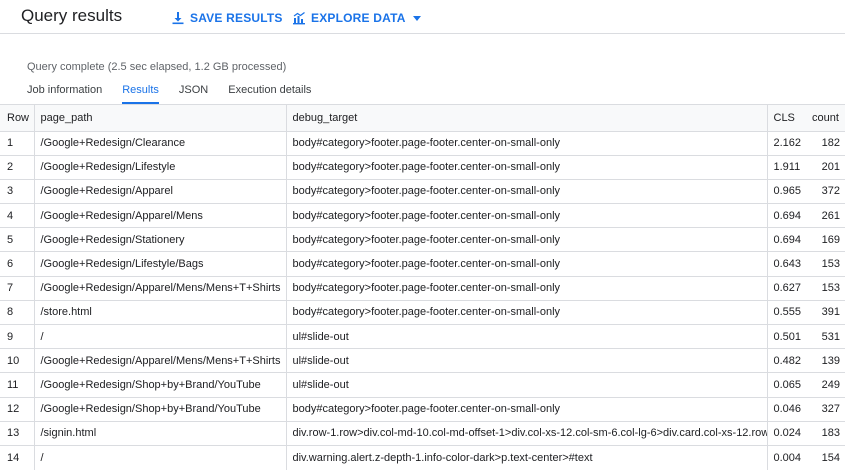 This screenshot has height=470, width=845. What do you see at coordinates (786, 433) in the screenshot?
I see `cell-cls: 0.024` at bounding box center [786, 433].